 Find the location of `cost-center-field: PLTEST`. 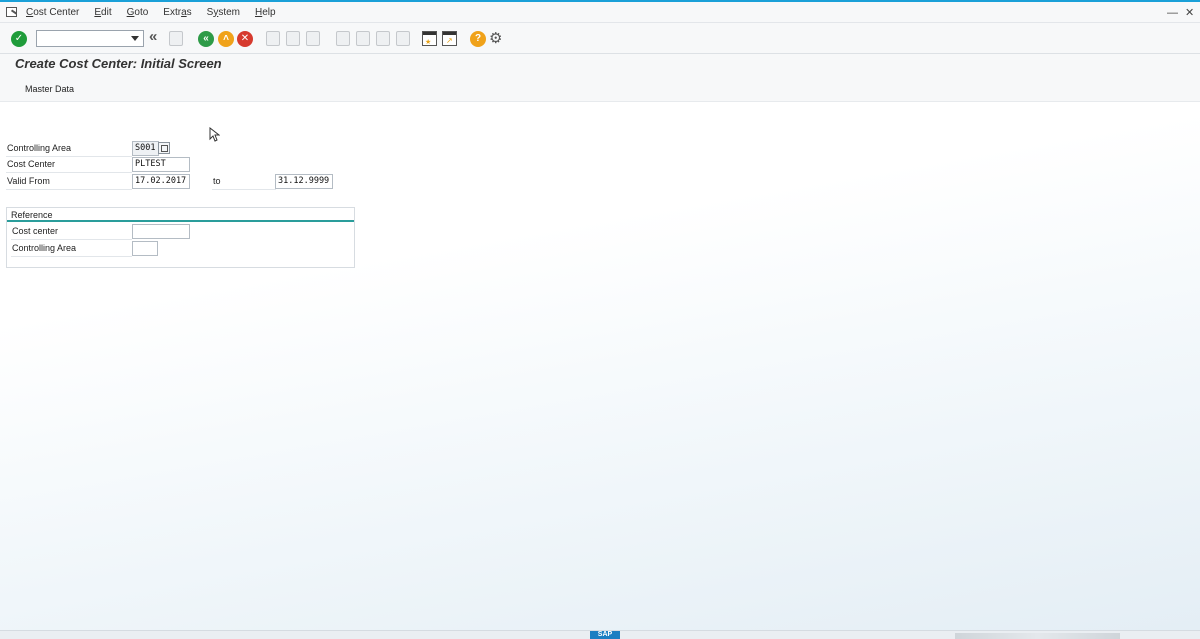

cost-center-field: PLTEST is located at coordinates (161, 164).